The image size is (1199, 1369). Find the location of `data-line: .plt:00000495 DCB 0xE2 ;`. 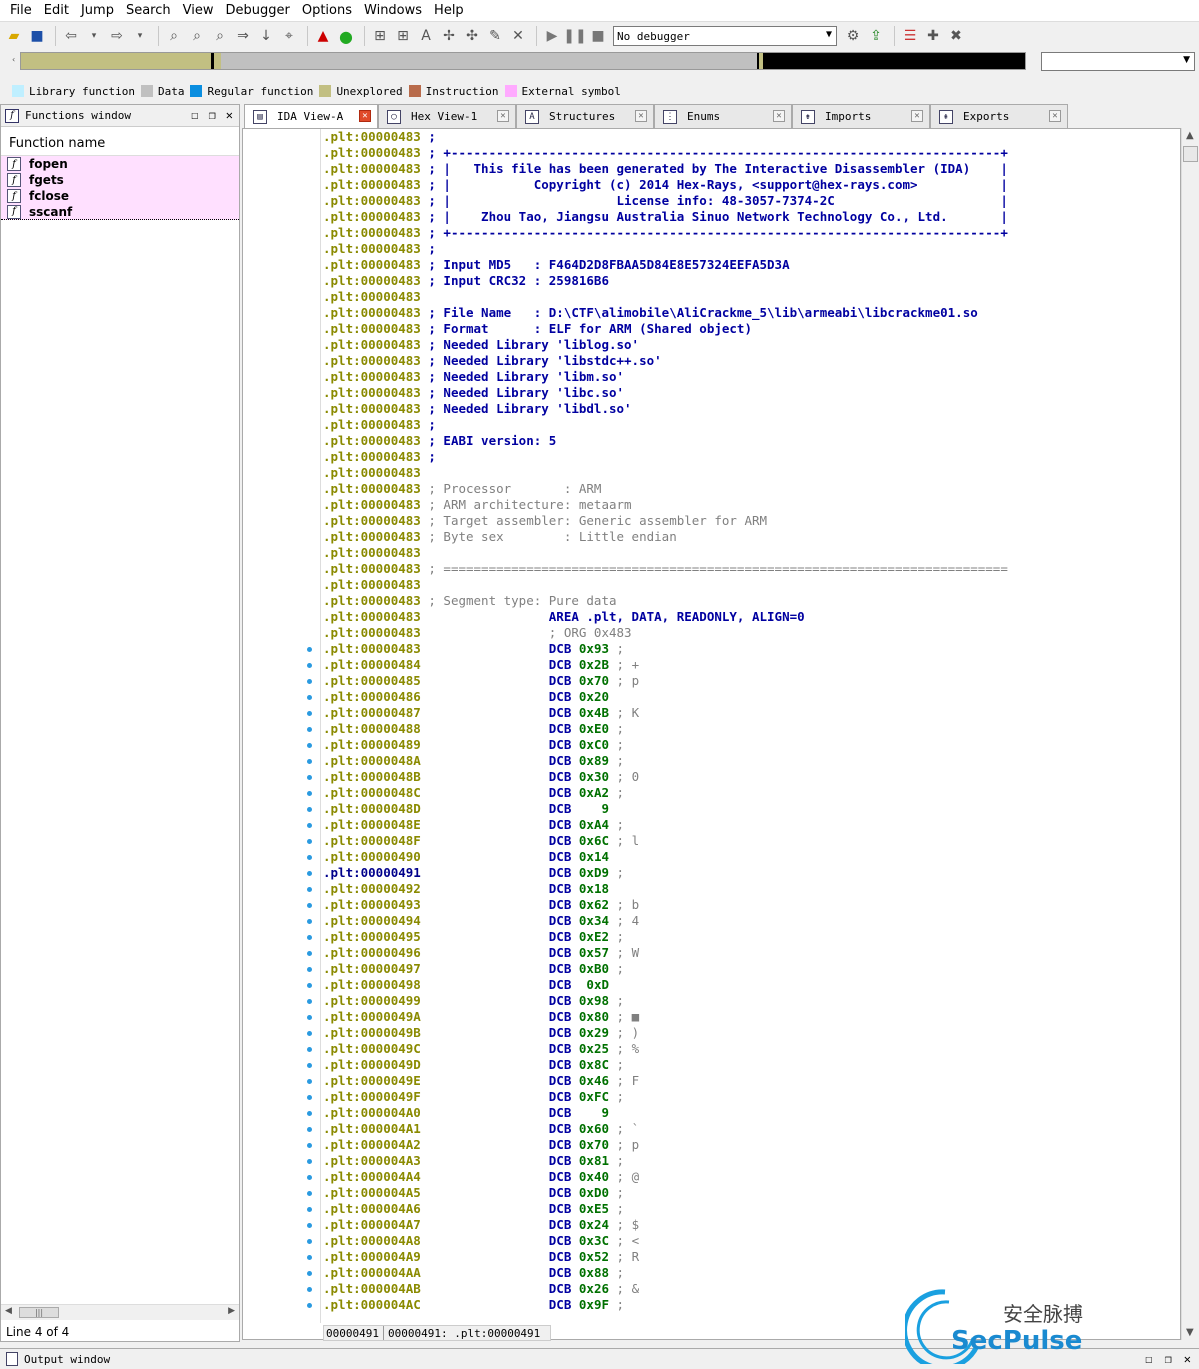

data-line: .plt:00000495 DCB 0xE2 ; is located at coordinates (752, 937).